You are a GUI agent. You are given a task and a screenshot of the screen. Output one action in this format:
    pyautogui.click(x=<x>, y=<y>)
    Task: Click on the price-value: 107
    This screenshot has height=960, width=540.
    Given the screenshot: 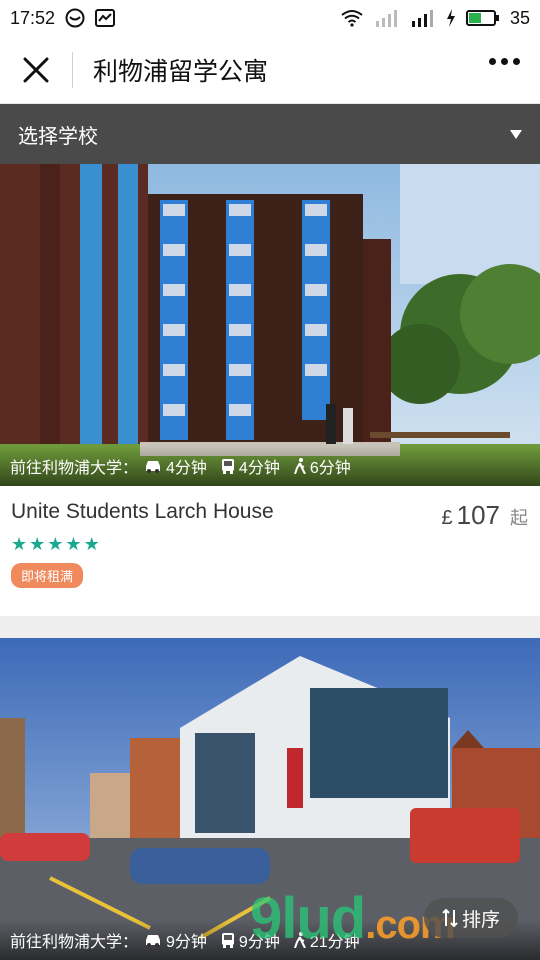 What is the action you would take?
    pyautogui.click(x=478, y=515)
    